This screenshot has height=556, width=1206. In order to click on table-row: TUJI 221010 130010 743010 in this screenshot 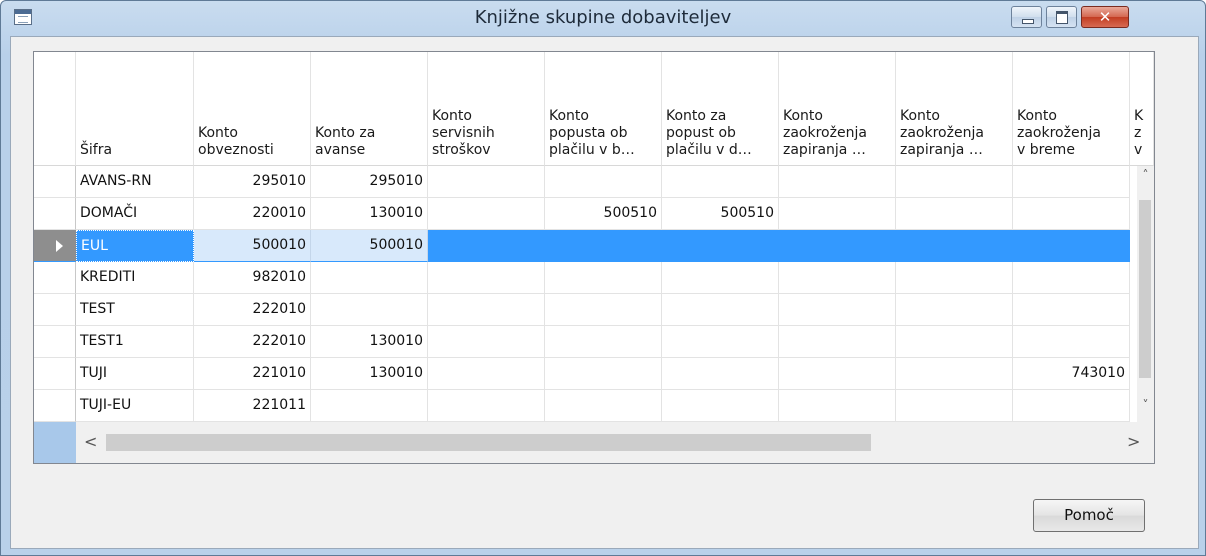, I will do `click(594, 374)`.